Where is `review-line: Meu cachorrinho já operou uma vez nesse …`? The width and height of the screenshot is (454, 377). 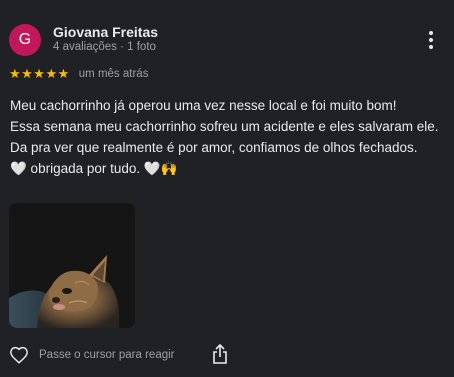
review-line: Meu cachorrinho já operou uma vez nesse … is located at coordinates (203, 105).